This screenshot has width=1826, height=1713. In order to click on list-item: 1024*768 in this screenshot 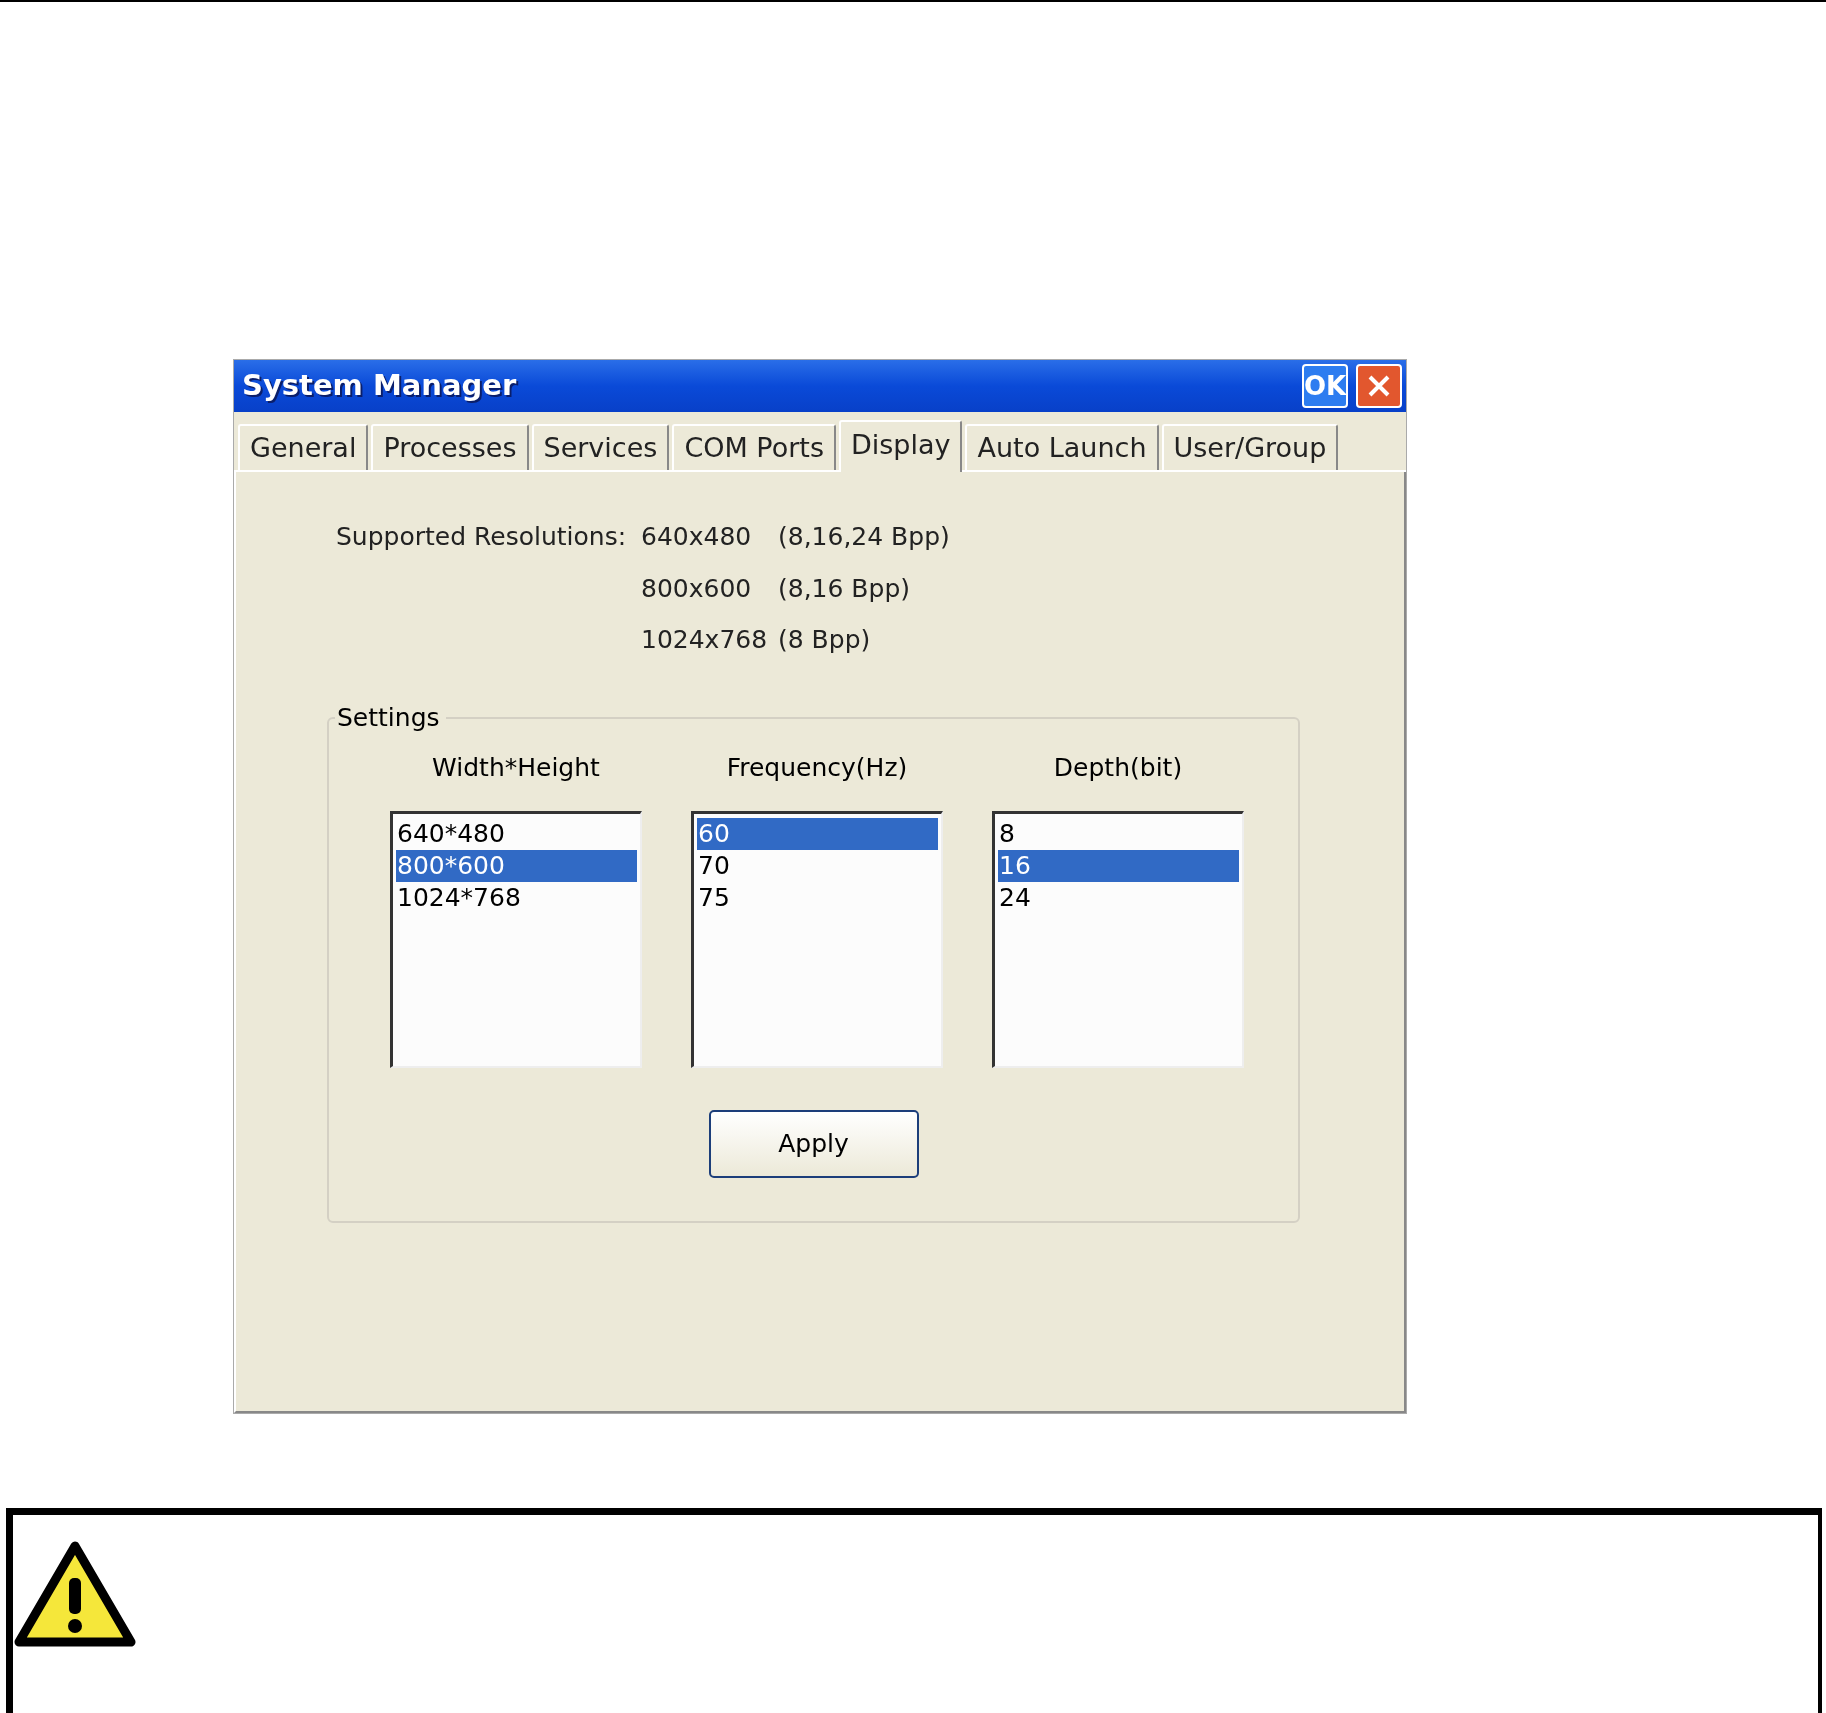, I will do `click(516, 898)`.